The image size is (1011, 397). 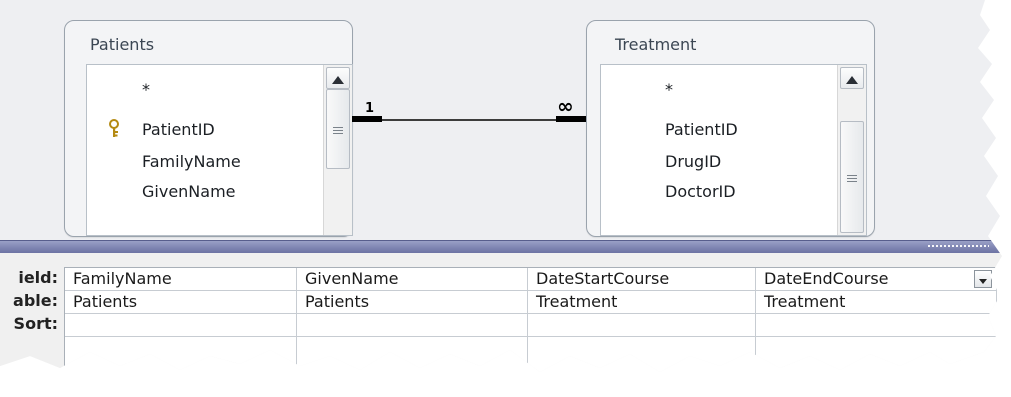 I want to click on field-cell: GivenName, so click(x=412, y=279).